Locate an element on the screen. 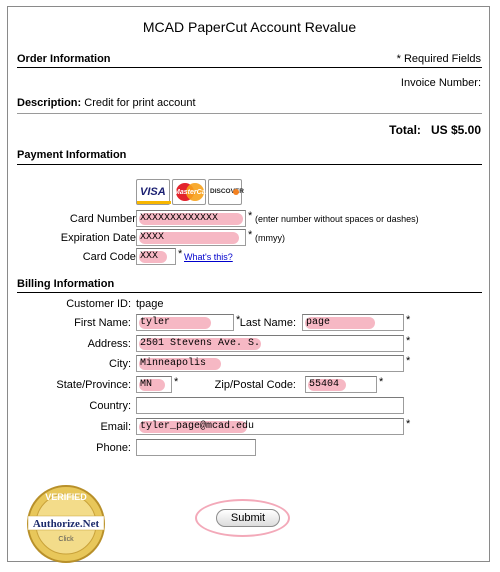 The width and height of the screenshot is (500, 572). card-number-required: * is located at coordinates (250, 216).